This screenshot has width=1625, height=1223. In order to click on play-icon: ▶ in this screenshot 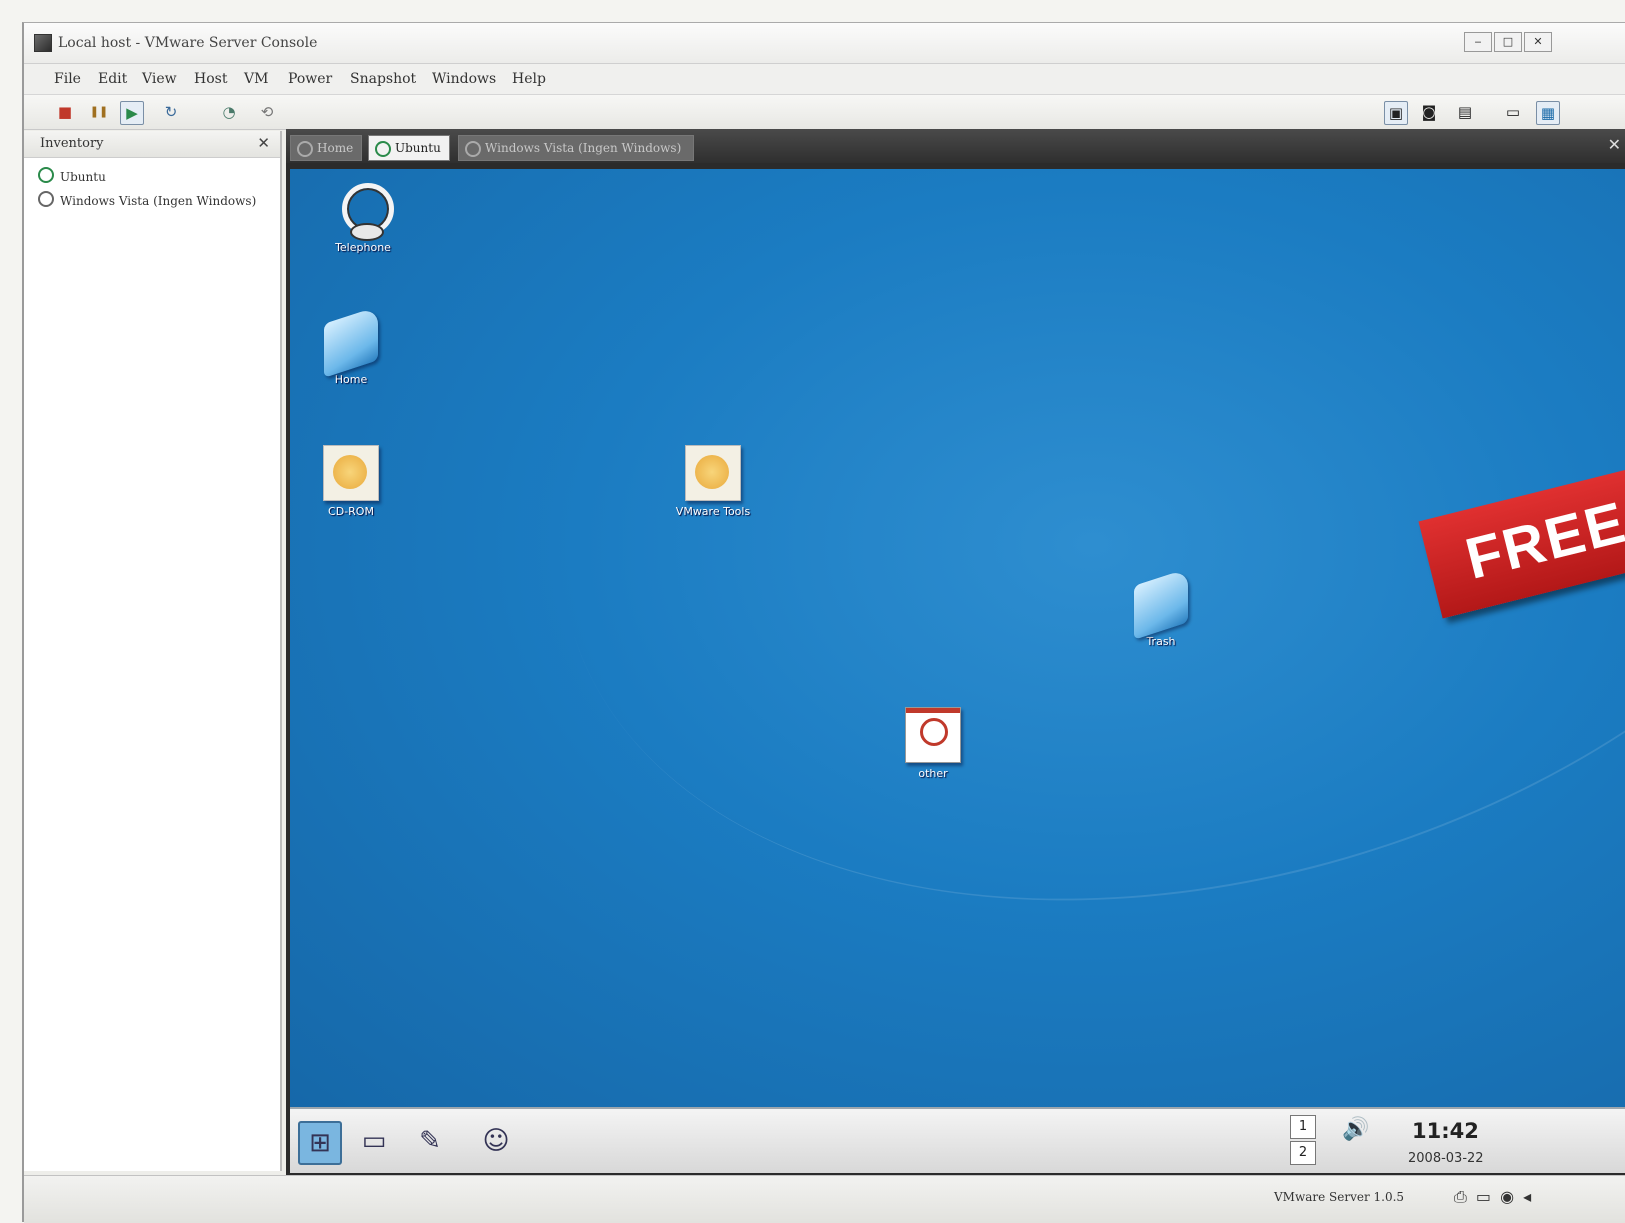, I will do `click(132, 113)`.